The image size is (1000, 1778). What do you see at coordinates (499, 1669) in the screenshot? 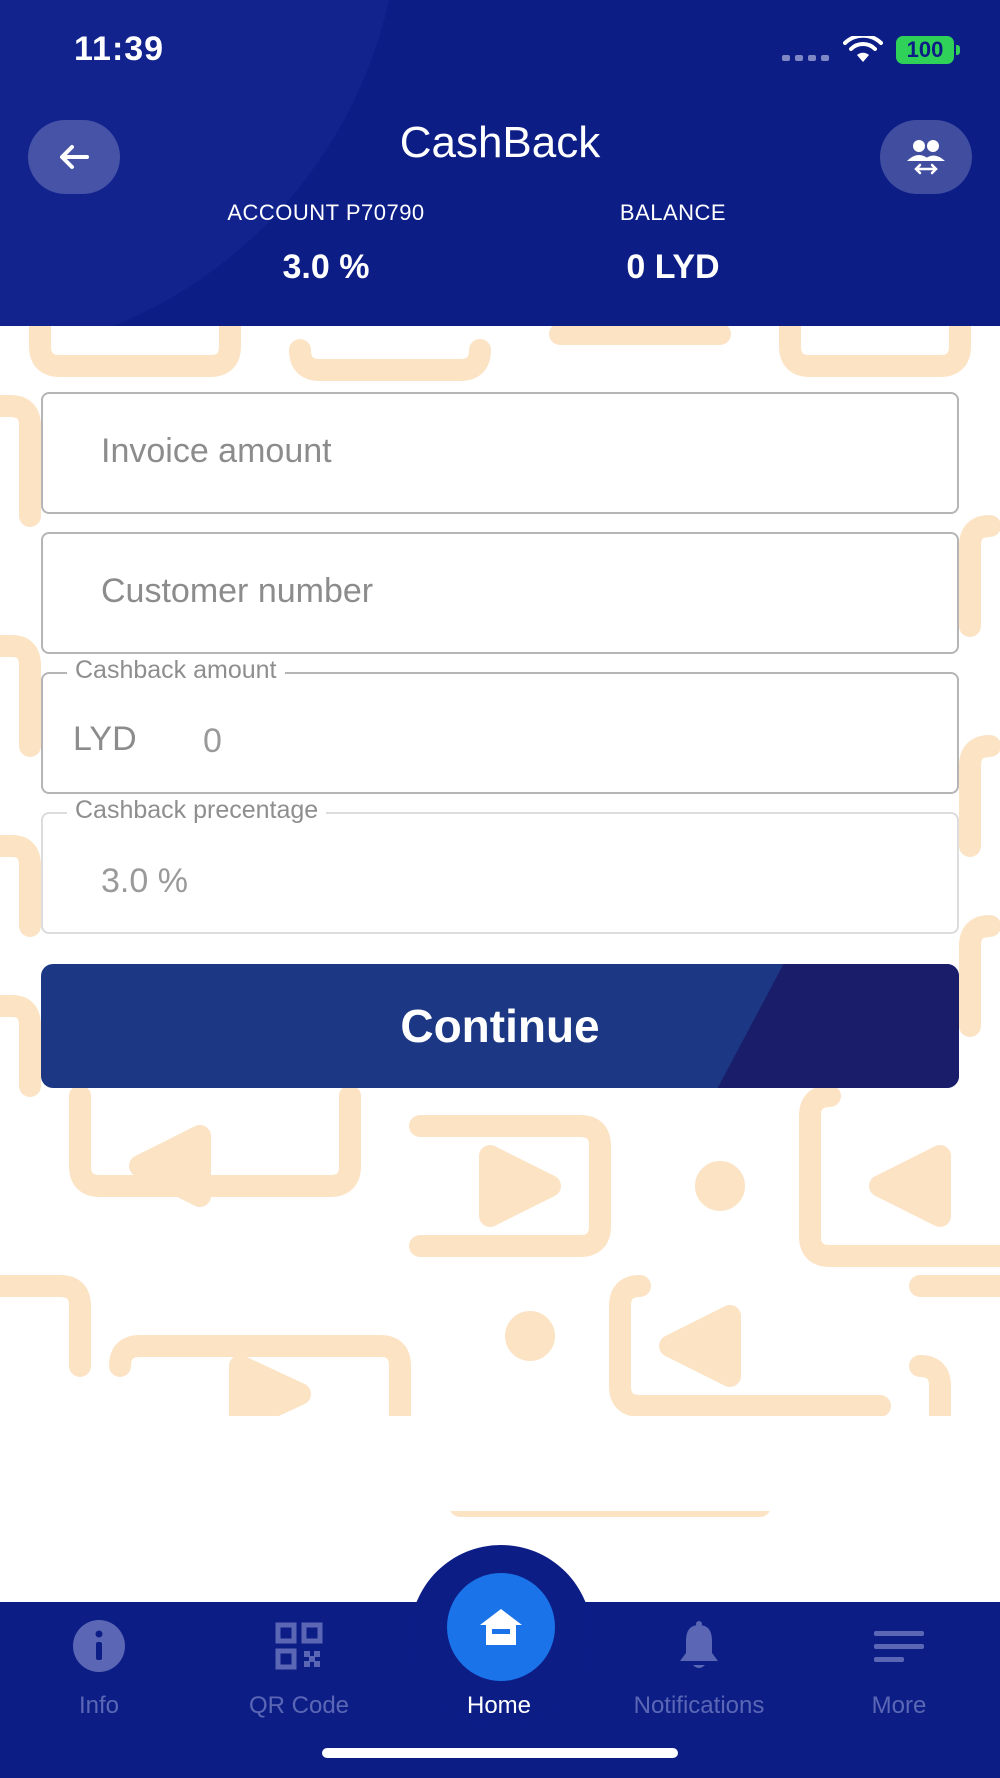
I see `nav-item-home: Home` at bounding box center [499, 1669].